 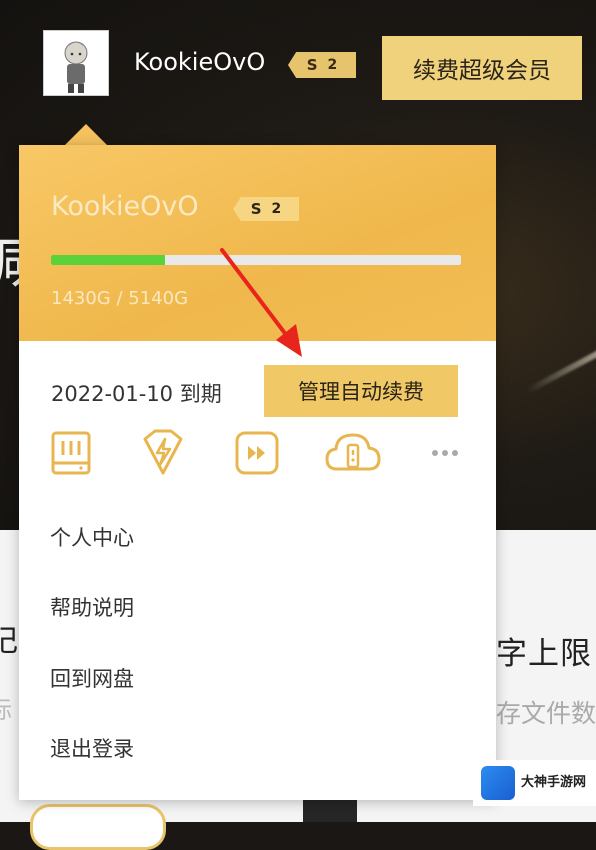 What do you see at coordinates (136, 394) in the screenshot?
I see `expiry-date: 2022-01-10 到期` at bounding box center [136, 394].